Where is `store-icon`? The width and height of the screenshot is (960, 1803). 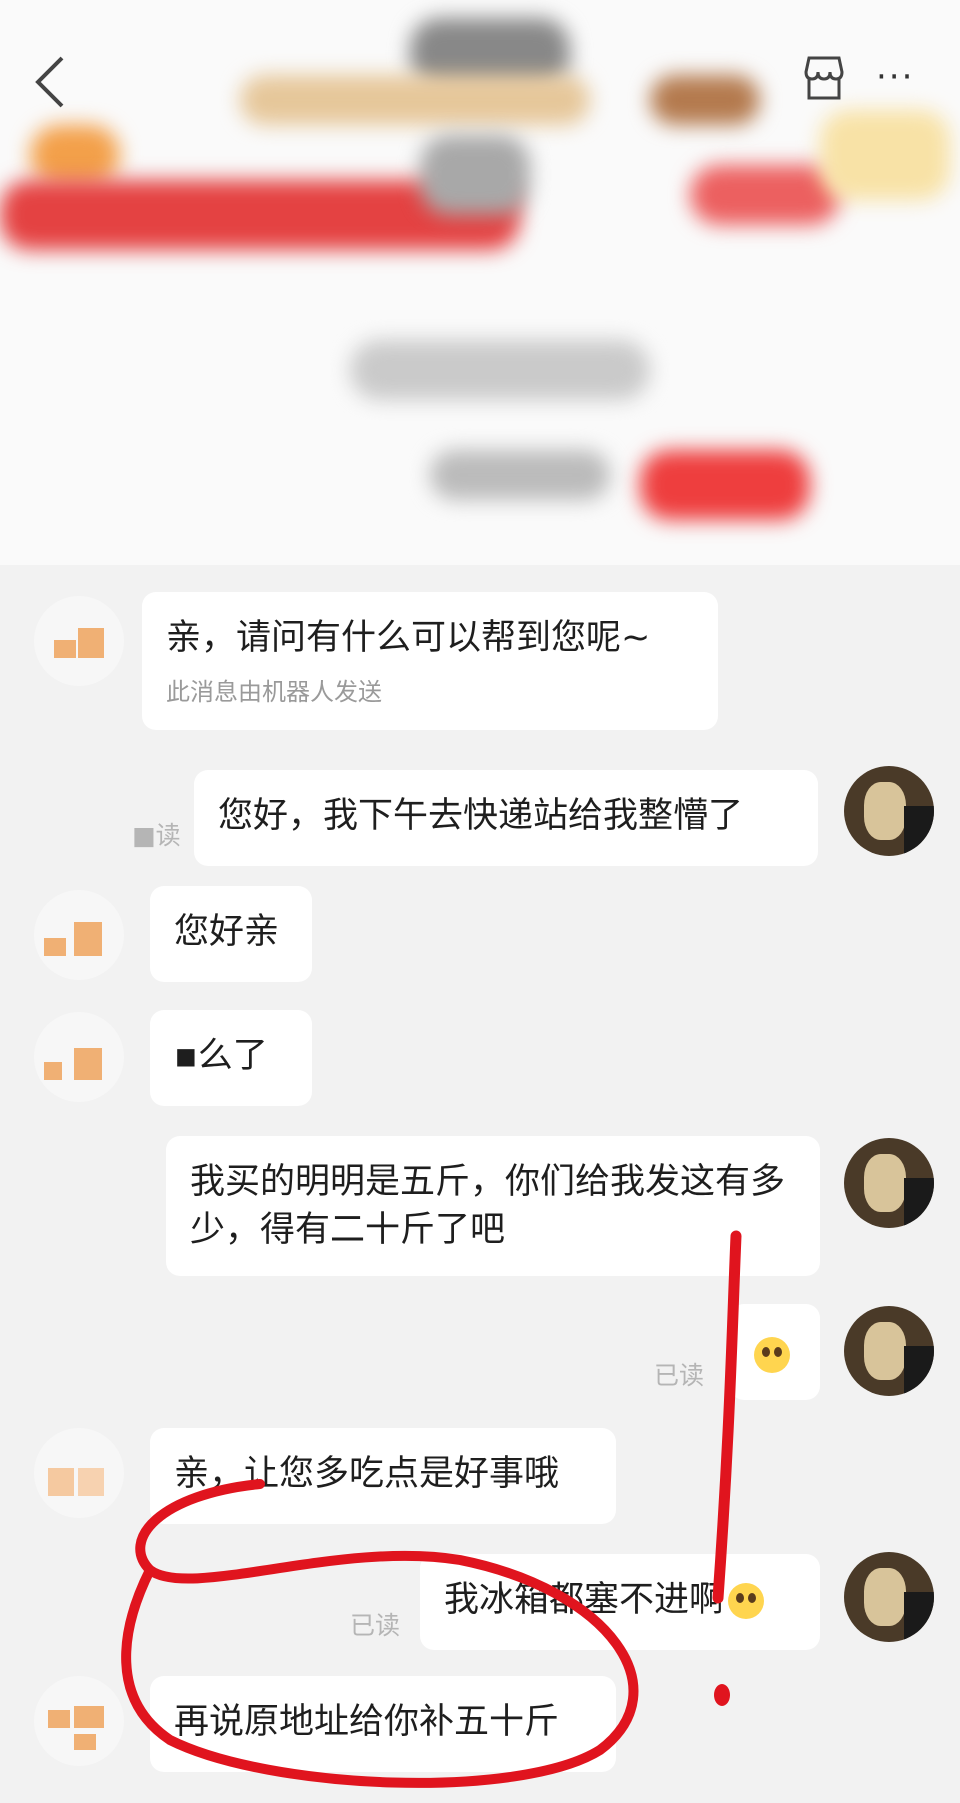
store-icon is located at coordinates (824, 78).